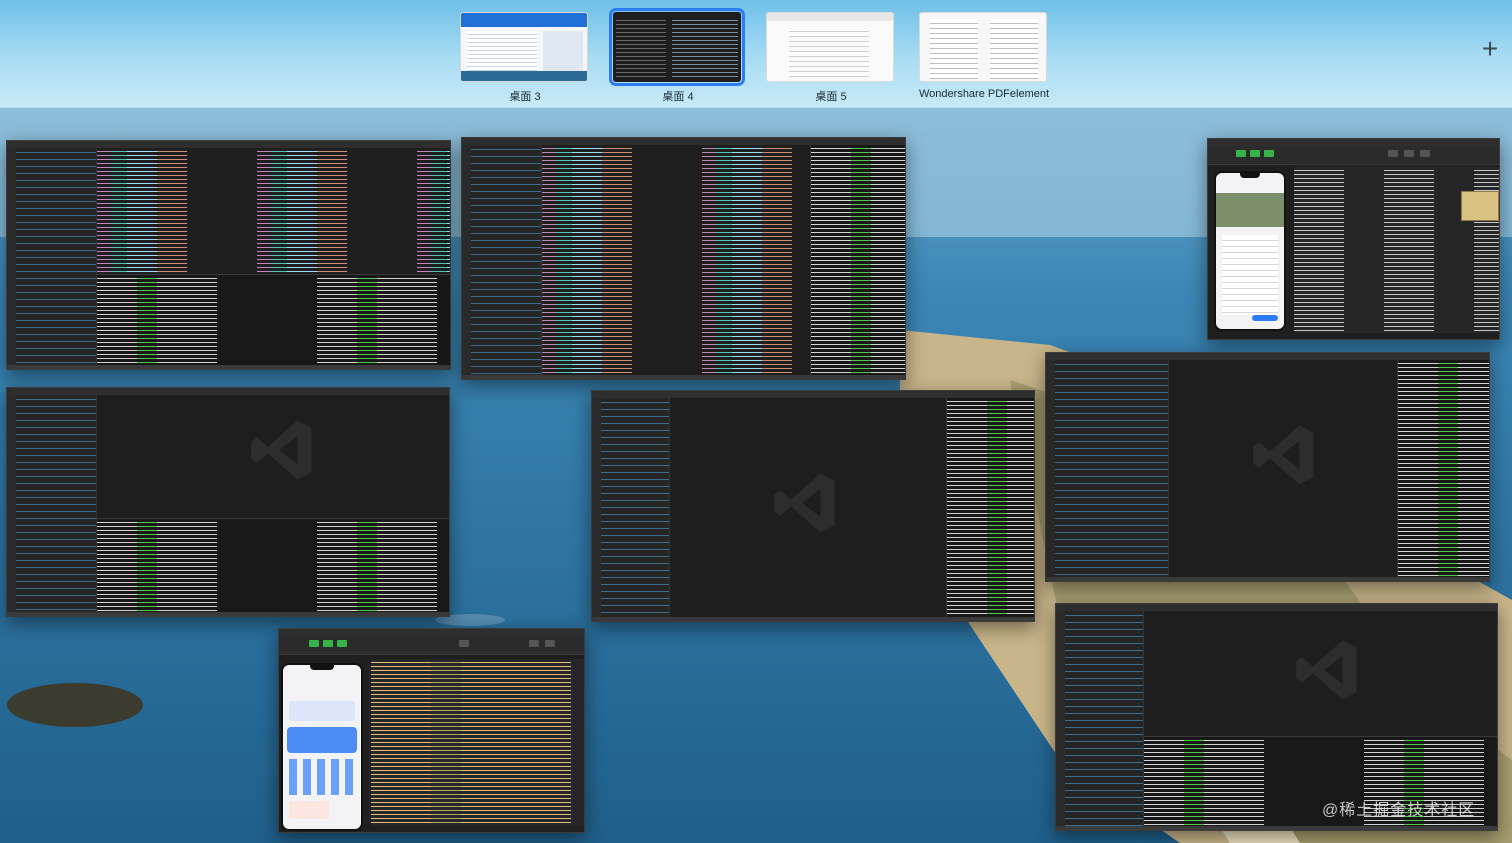 The image size is (1512, 843). I want to click on spaces-bar: 桌面 3 桌面 4 桌面 5 Wondershare PDFelement +, so click(756, 54).